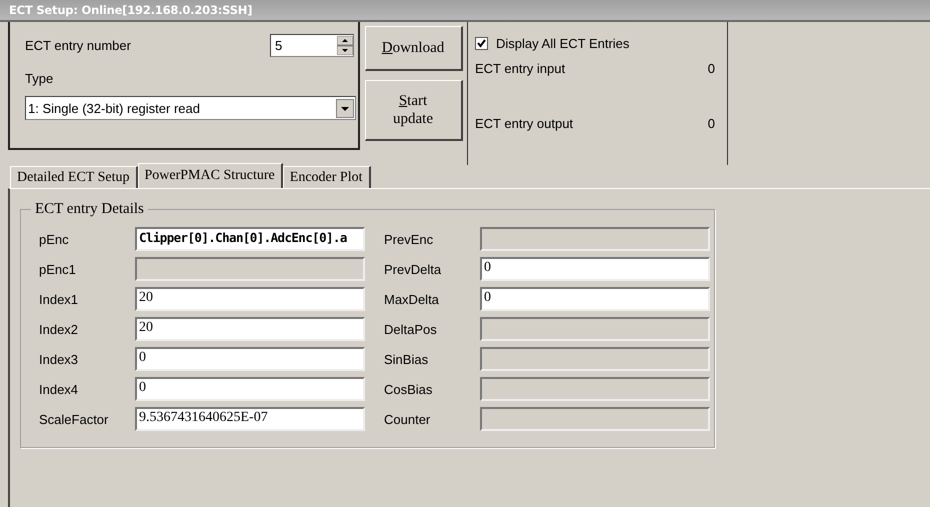 The width and height of the screenshot is (930, 507). I want to click on field-label: PrevDelta, so click(413, 269).